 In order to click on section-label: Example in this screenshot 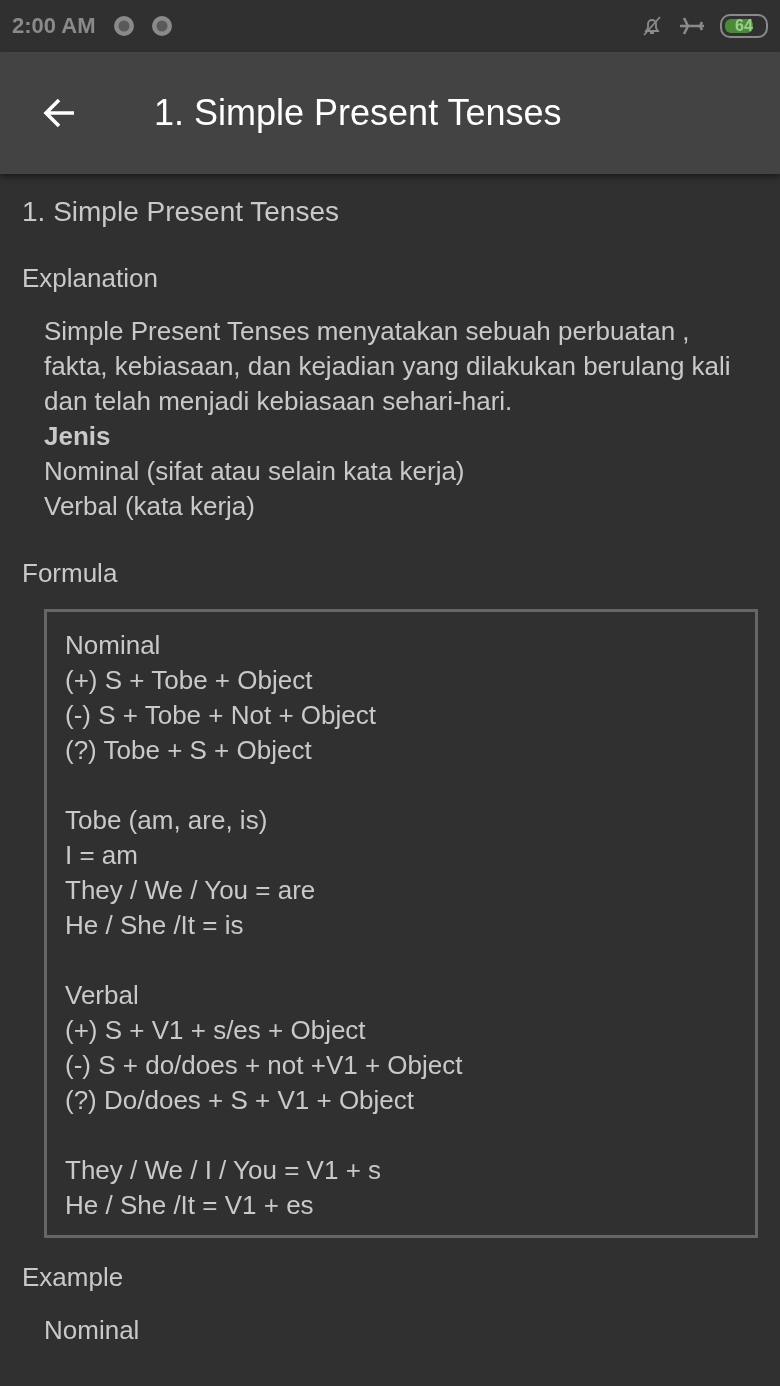, I will do `click(73, 1277)`.